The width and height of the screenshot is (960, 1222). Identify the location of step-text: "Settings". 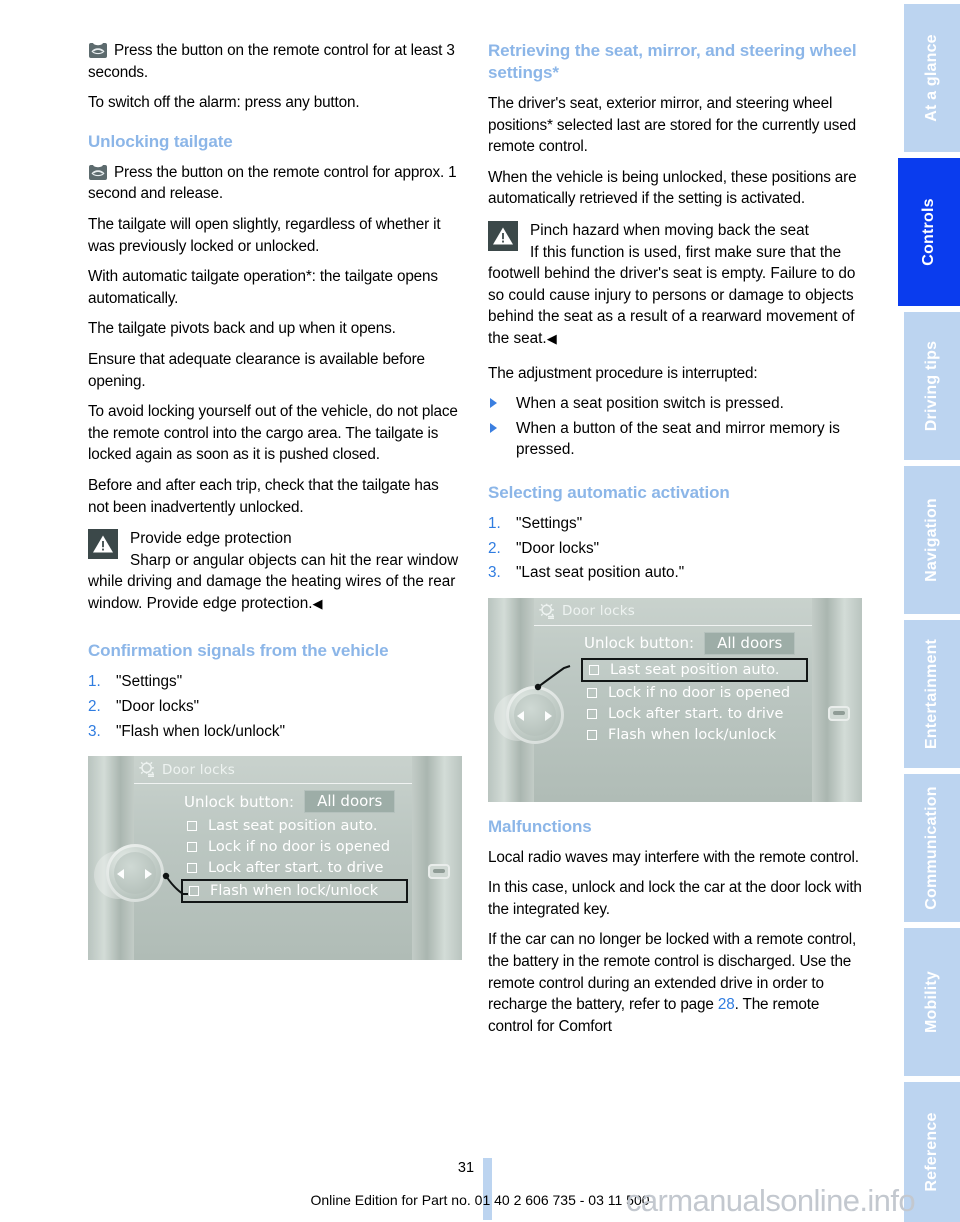
(149, 682).